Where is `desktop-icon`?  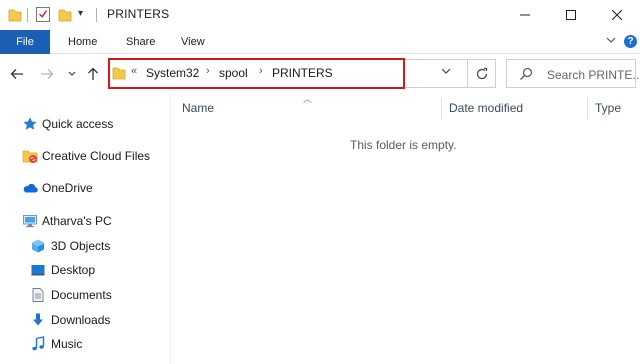 desktop-icon is located at coordinates (38, 270).